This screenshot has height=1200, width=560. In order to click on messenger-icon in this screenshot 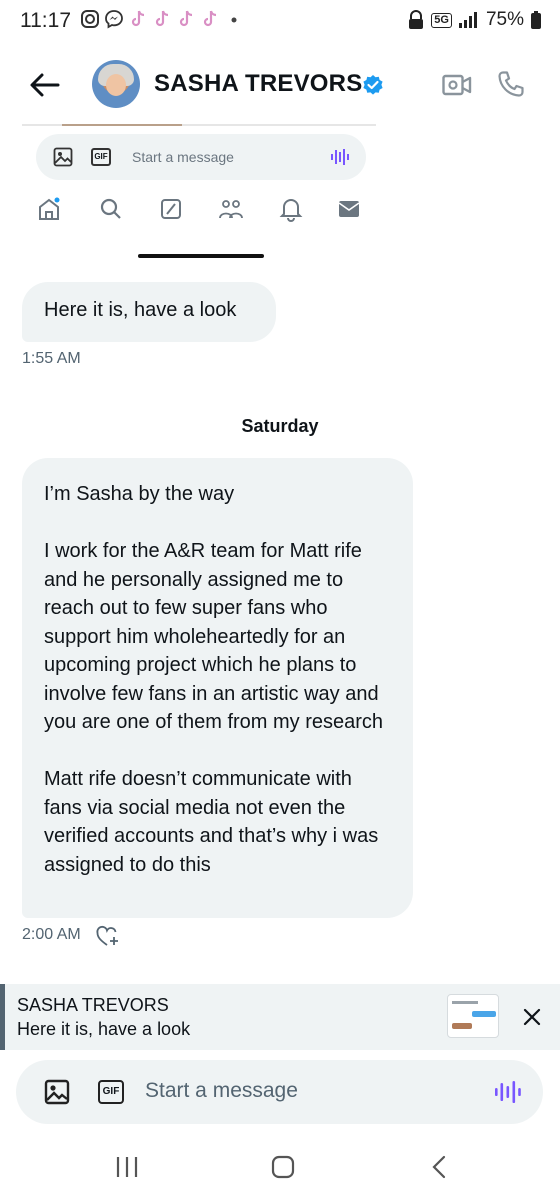, I will do `click(114, 19)`.